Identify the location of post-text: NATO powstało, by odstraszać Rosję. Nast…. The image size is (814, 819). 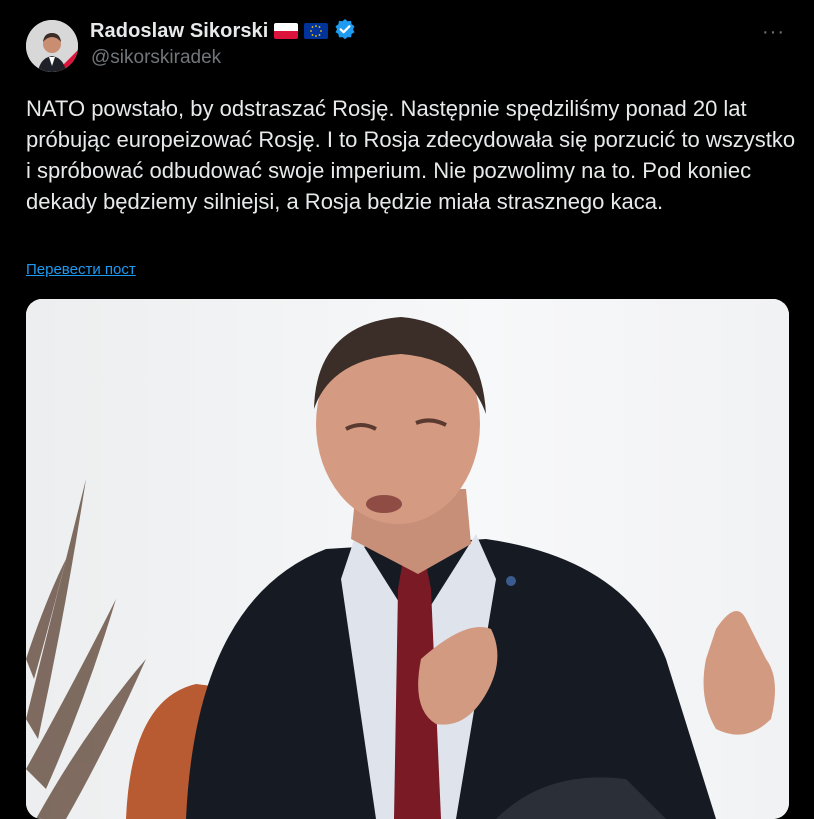
(411, 155).